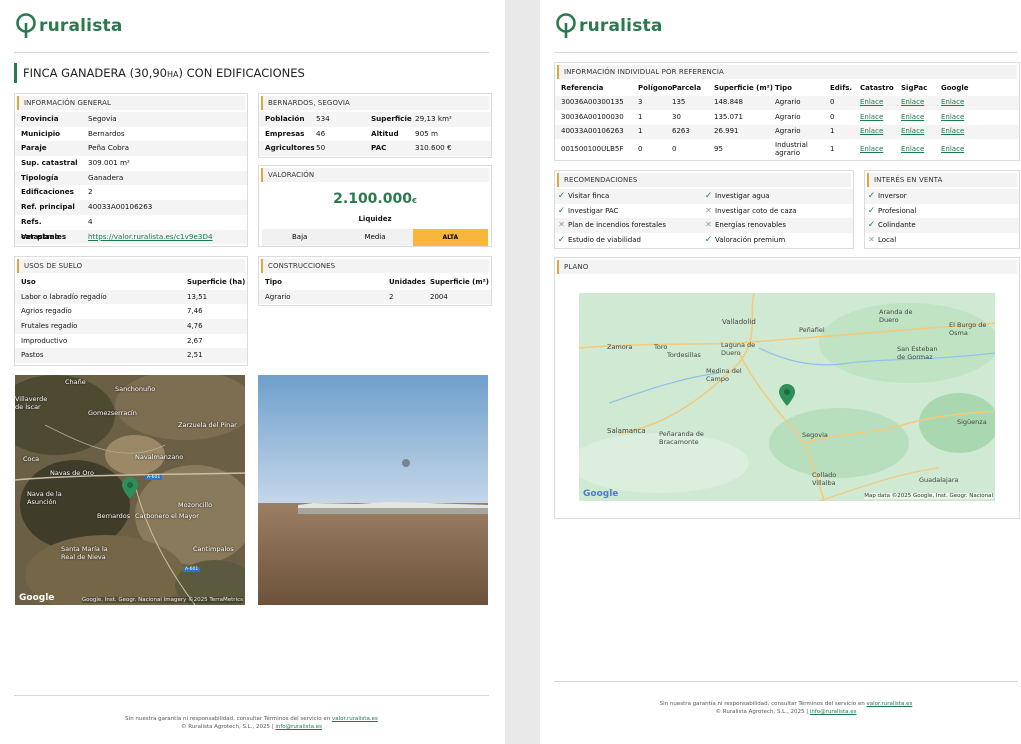 Image resolution: width=1021 pixels, height=744 pixels. What do you see at coordinates (939, 480) in the screenshot?
I see `map-label: Guadalajara` at bounding box center [939, 480].